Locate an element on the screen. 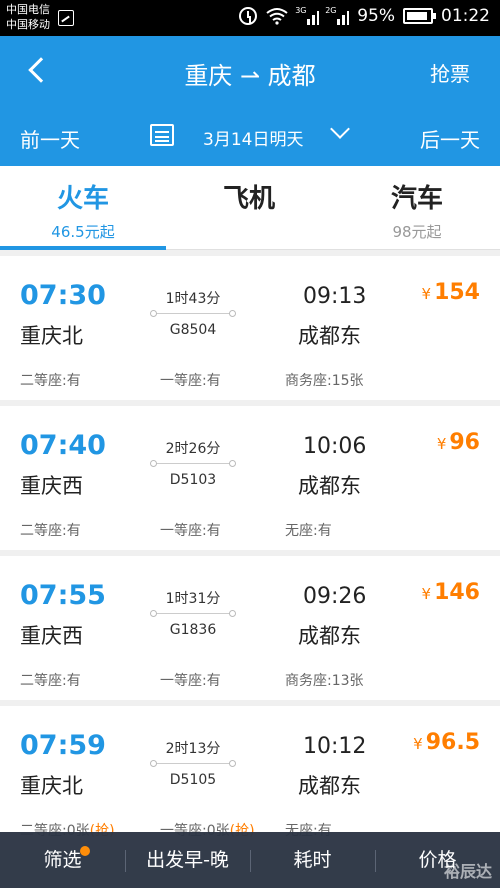 This screenshot has height=888, width=500. filter-button: 筛选 is located at coordinates (62, 860).